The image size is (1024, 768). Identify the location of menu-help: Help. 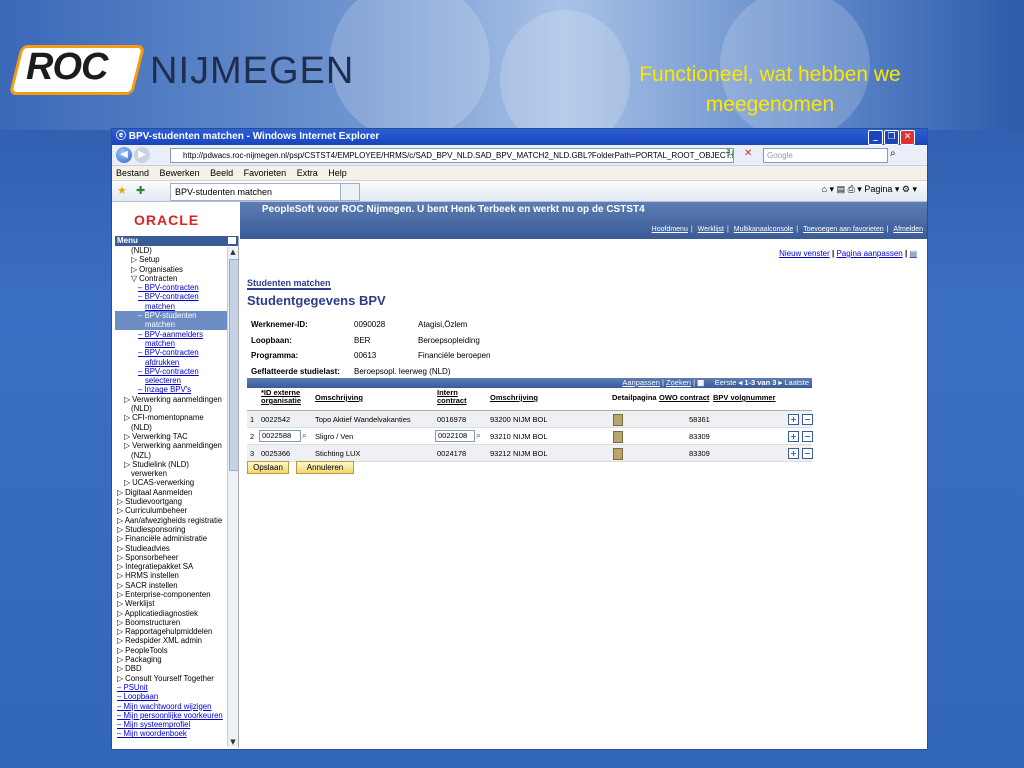
(337, 173).